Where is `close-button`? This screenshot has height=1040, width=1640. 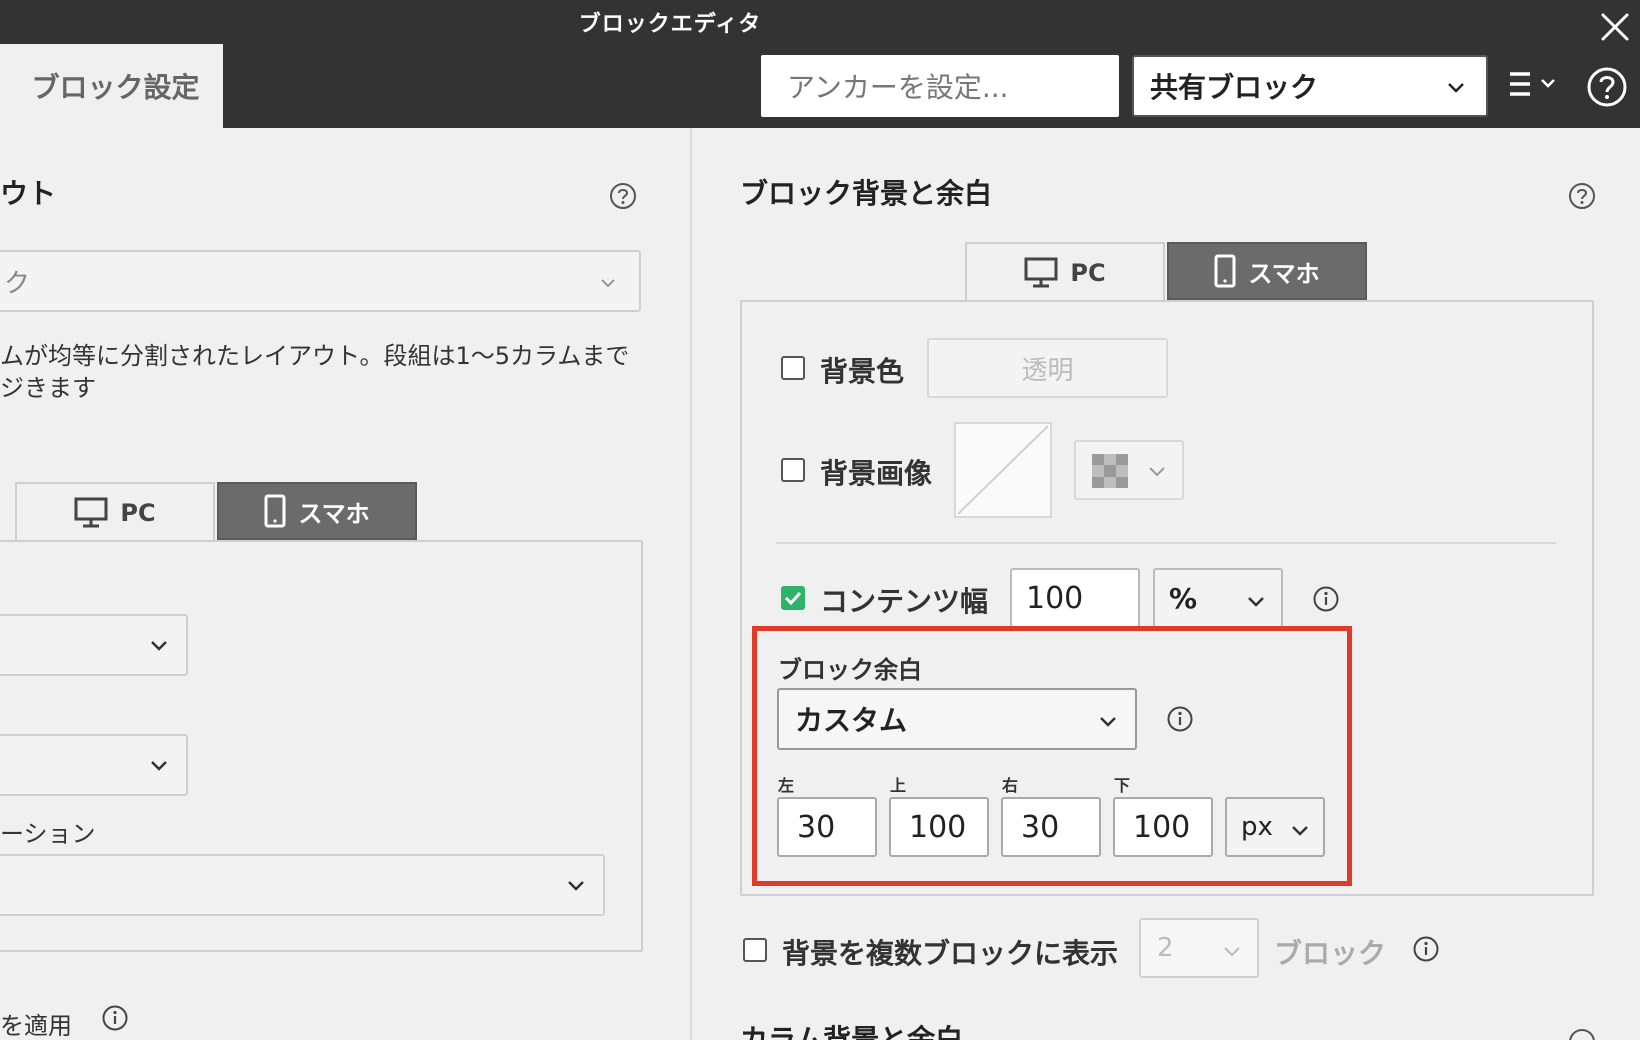
close-button is located at coordinates (1615, 27).